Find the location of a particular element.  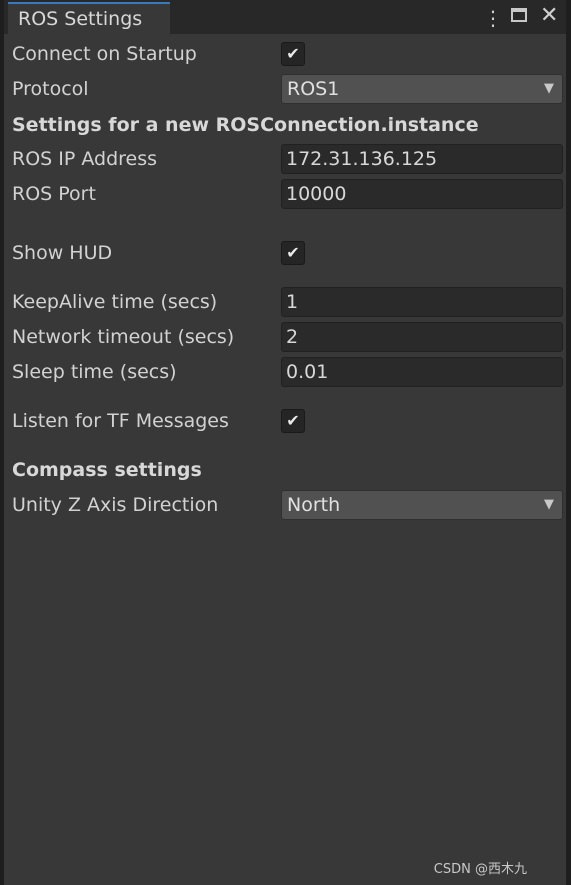

window-header: ROS Settings ⋮ ✕ is located at coordinates (285, 17).